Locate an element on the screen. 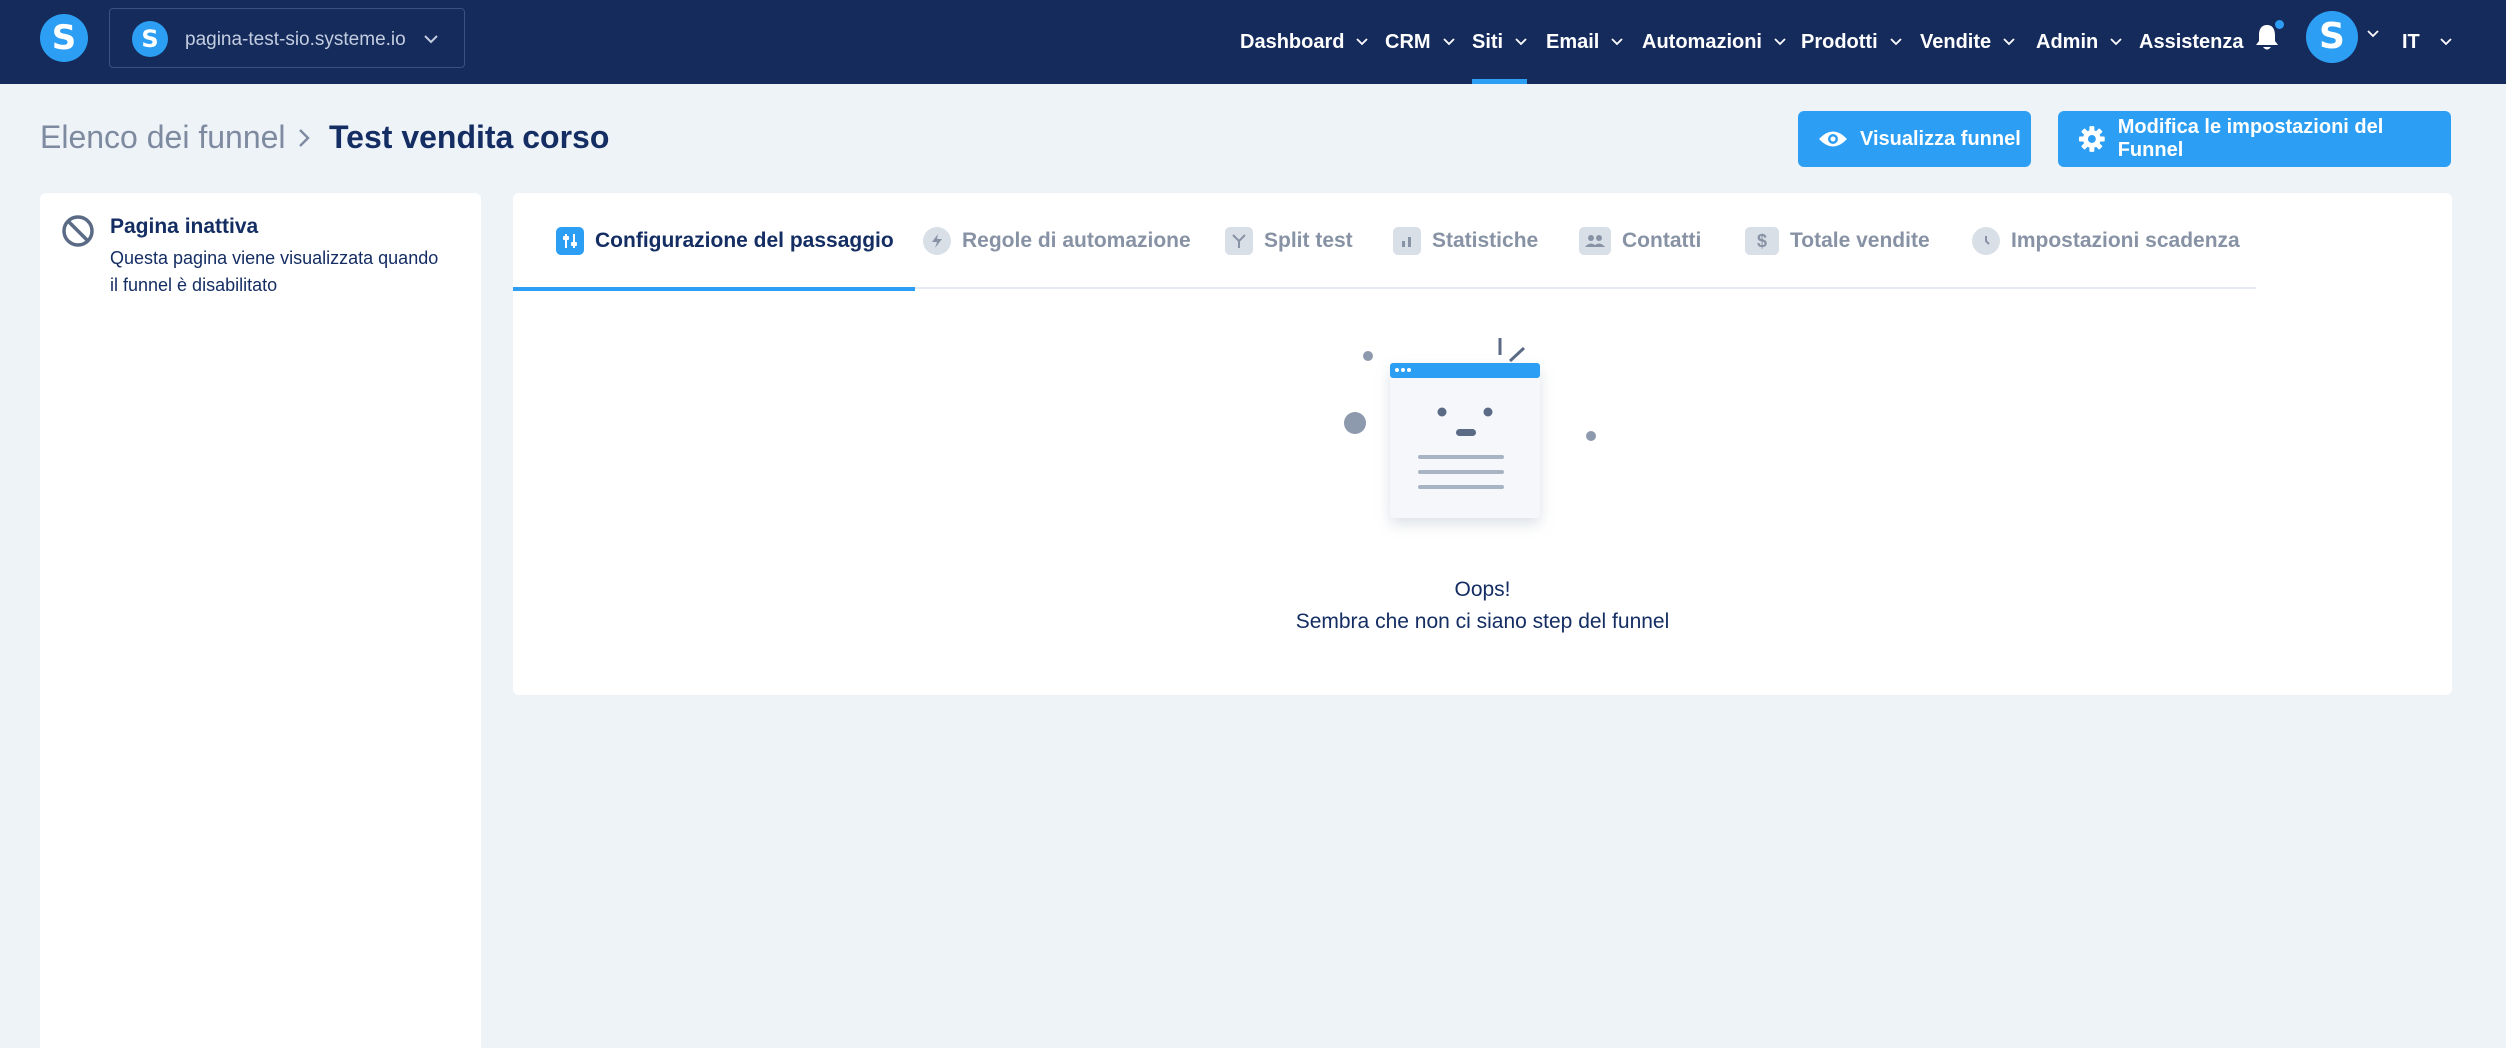 This screenshot has height=1048, width=2506. language-label: IT is located at coordinates (2411, 41).